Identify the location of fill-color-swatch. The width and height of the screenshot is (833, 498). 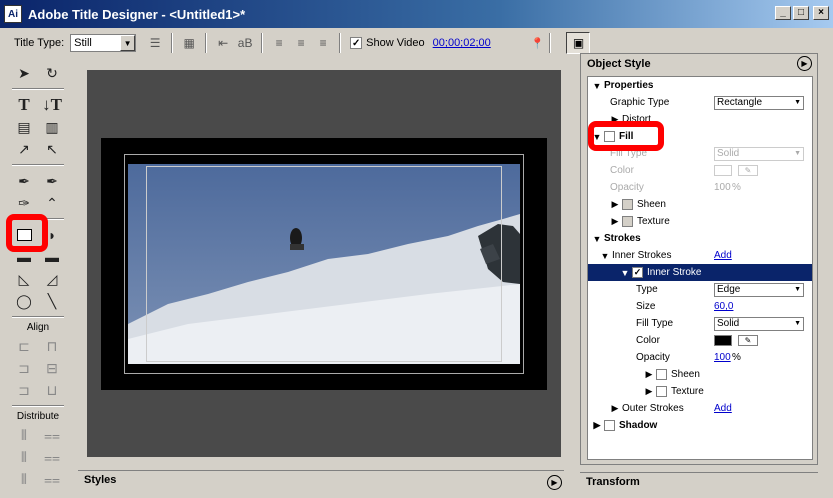
(723, 170).